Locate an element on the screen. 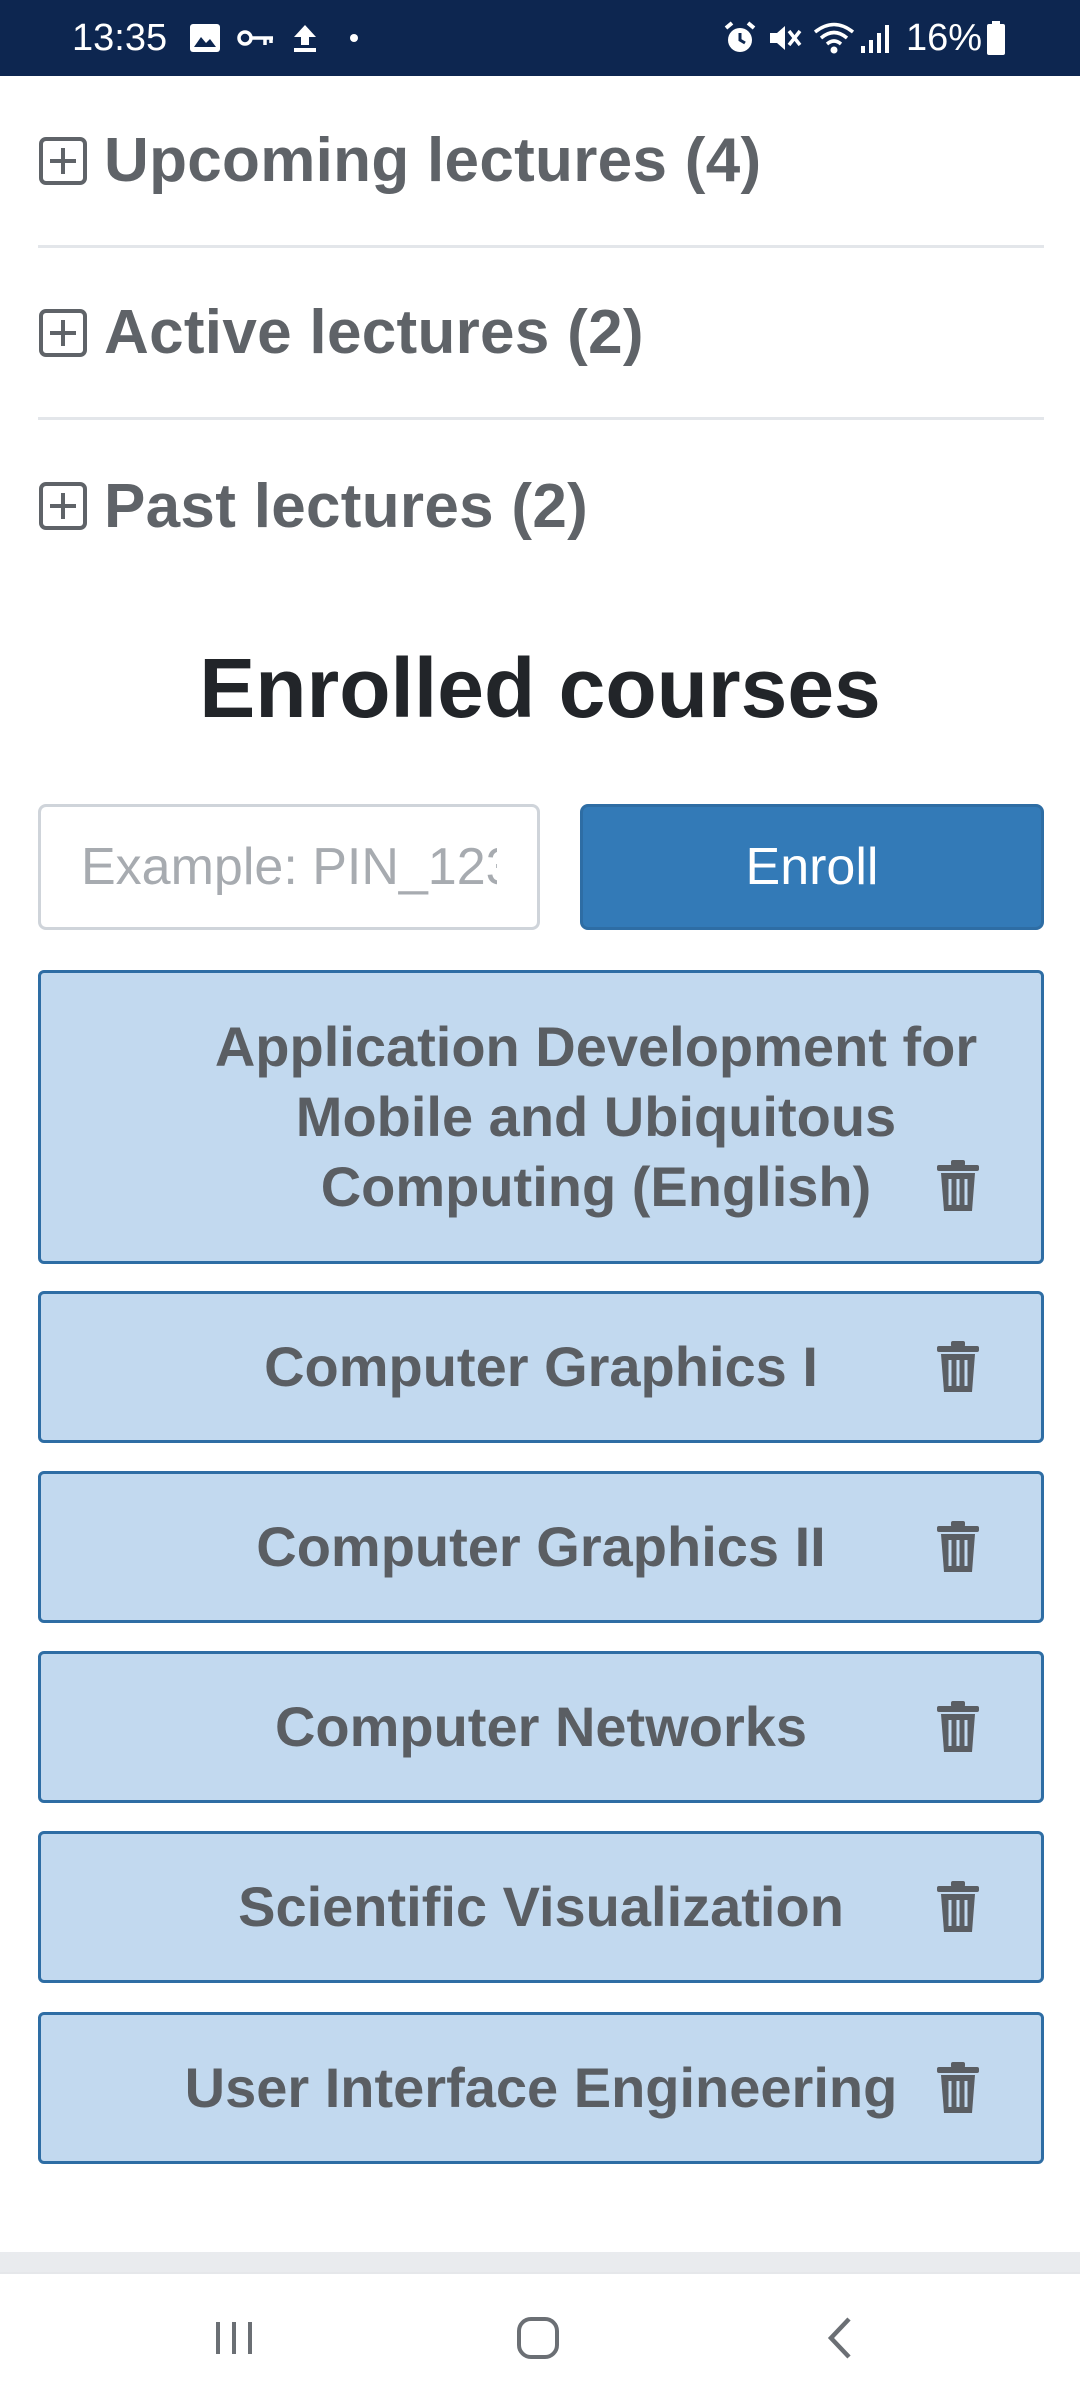 Image resolution: width=1080 pixels, height=2400 pixels. battery-percentage: 16% is located at coordinates (943, 38).